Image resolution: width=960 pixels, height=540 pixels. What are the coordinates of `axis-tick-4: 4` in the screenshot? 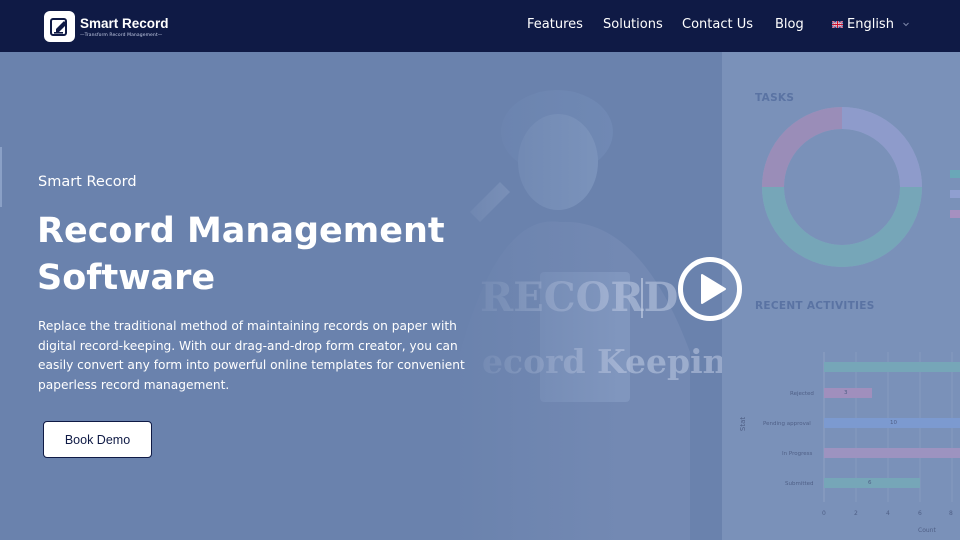 It's located at (888, 513).